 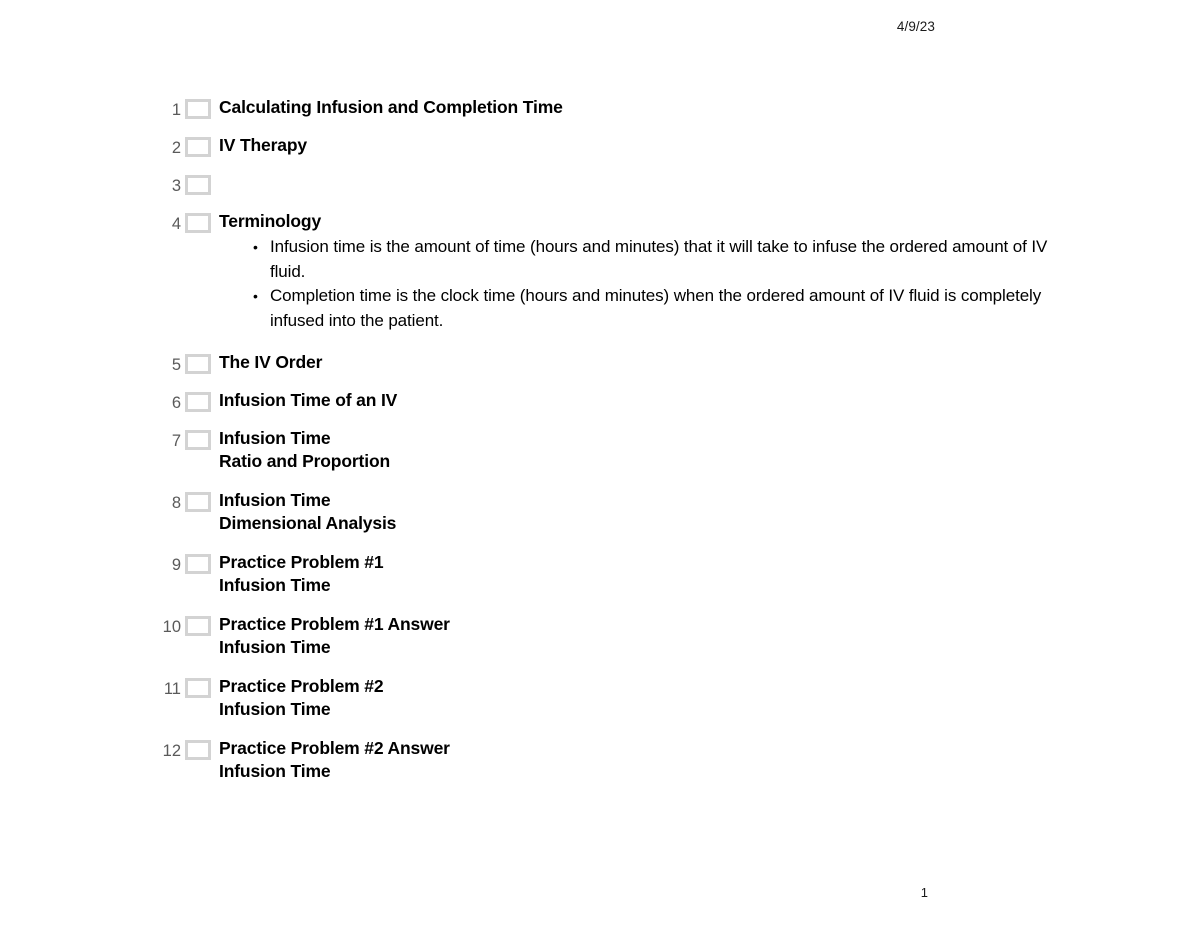 I want to click on slide-body: Infusion Time of an IV, so click(x=709, y=400).